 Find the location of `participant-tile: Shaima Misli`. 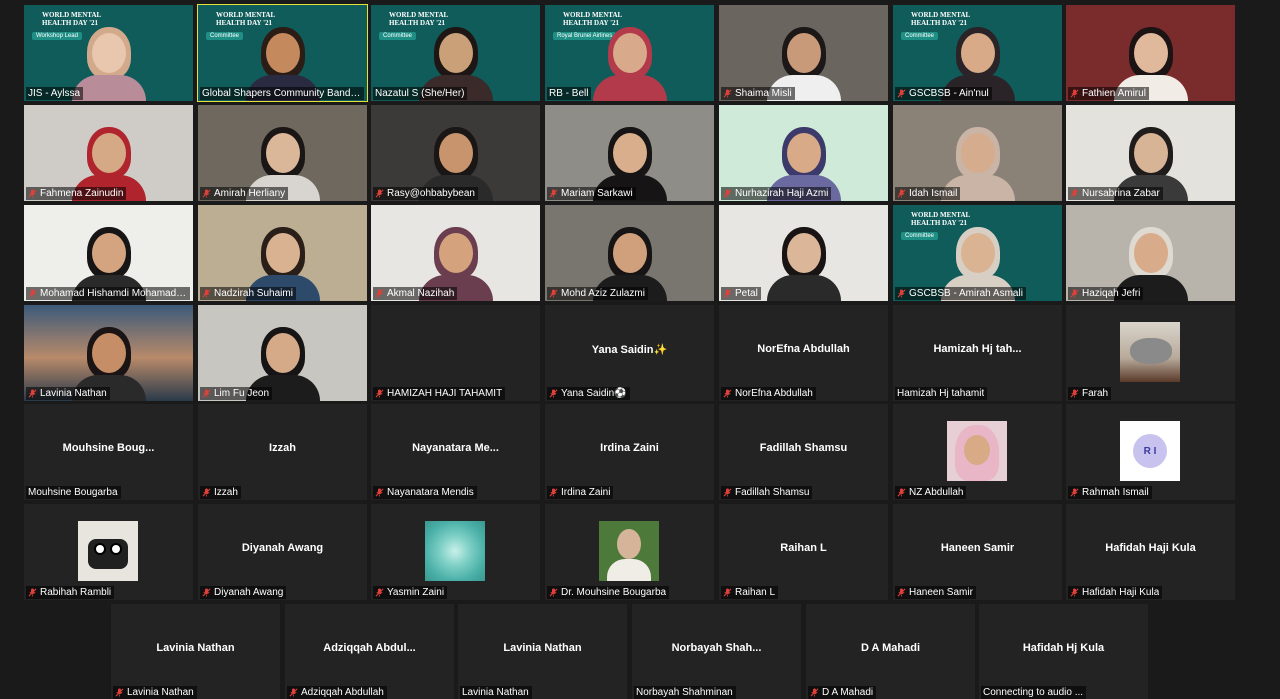

participant-tile: Shaima Misli is located at coordinates (803, 53).